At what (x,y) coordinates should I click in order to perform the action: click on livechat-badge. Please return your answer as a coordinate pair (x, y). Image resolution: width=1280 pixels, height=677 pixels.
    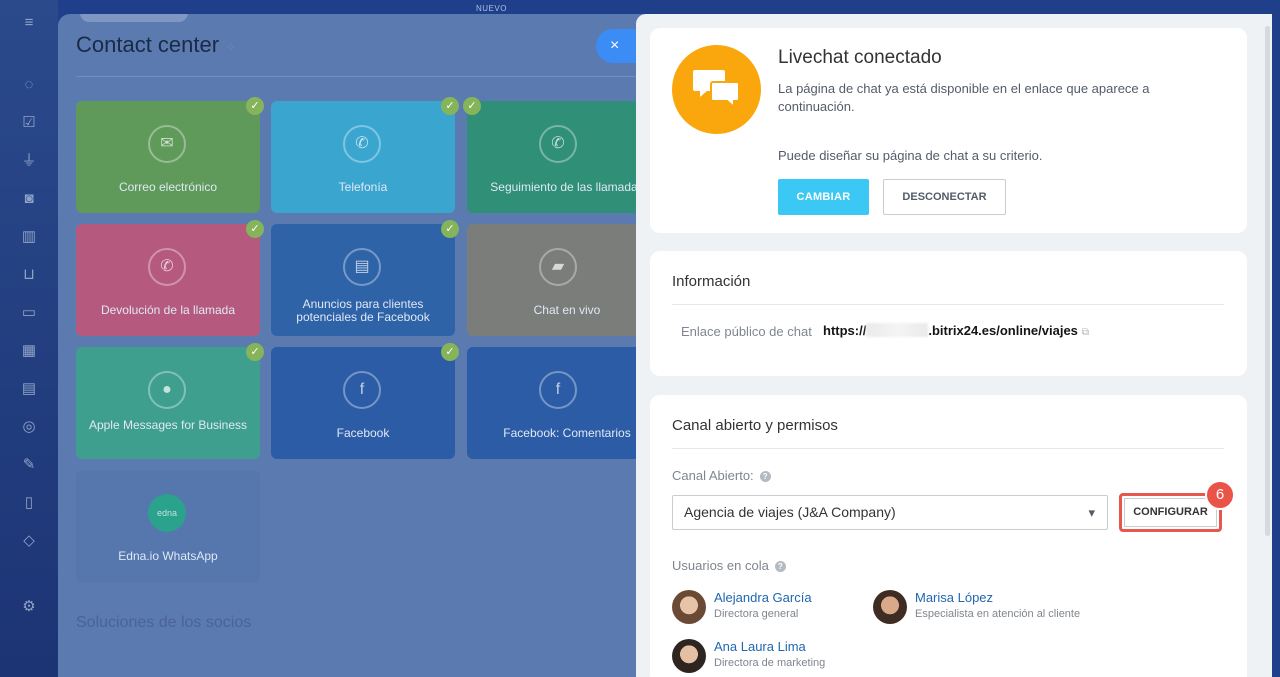
    Looking at the image, I should click on (716, 89).